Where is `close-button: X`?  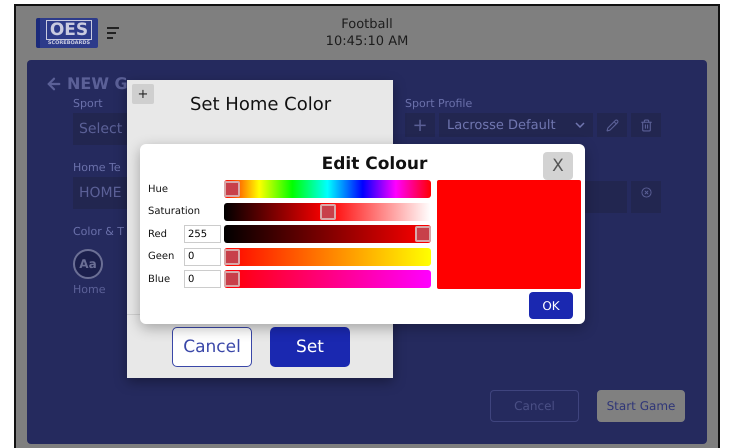
close-button: X is located at coordinates (558, 166).